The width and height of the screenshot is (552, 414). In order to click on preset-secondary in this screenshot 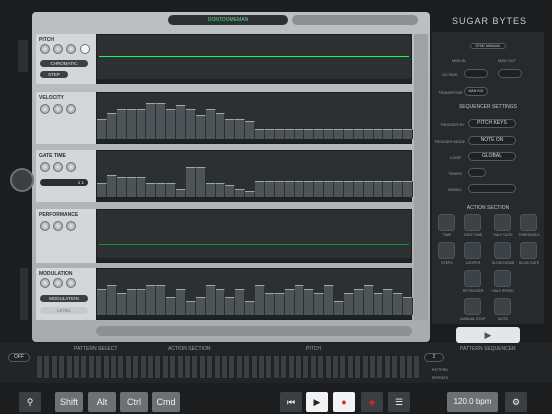, I will do `click(355, 20)`.